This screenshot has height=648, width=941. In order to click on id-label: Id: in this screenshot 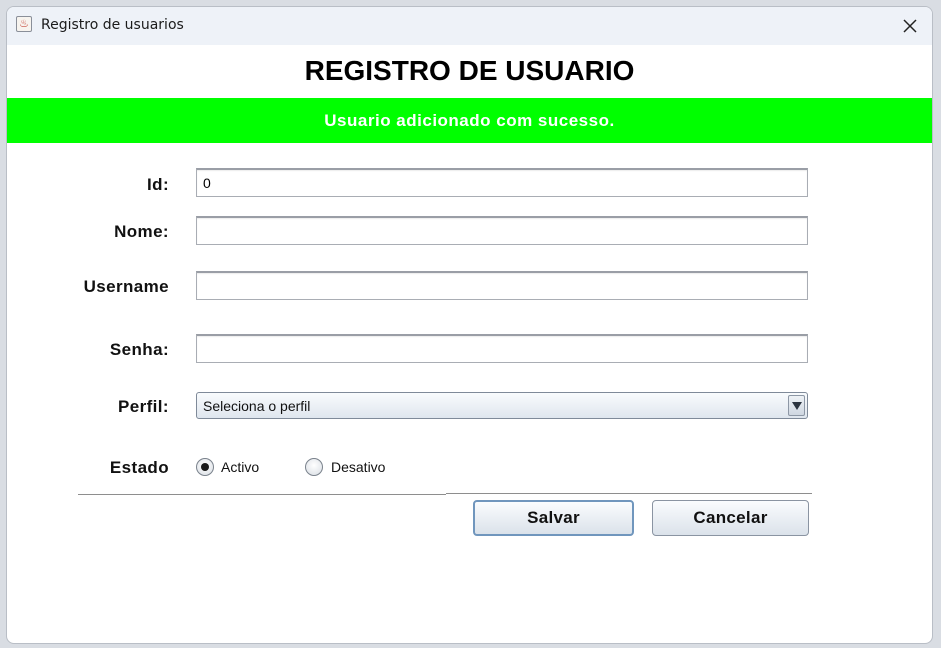, I will do `click(158, 184)`.